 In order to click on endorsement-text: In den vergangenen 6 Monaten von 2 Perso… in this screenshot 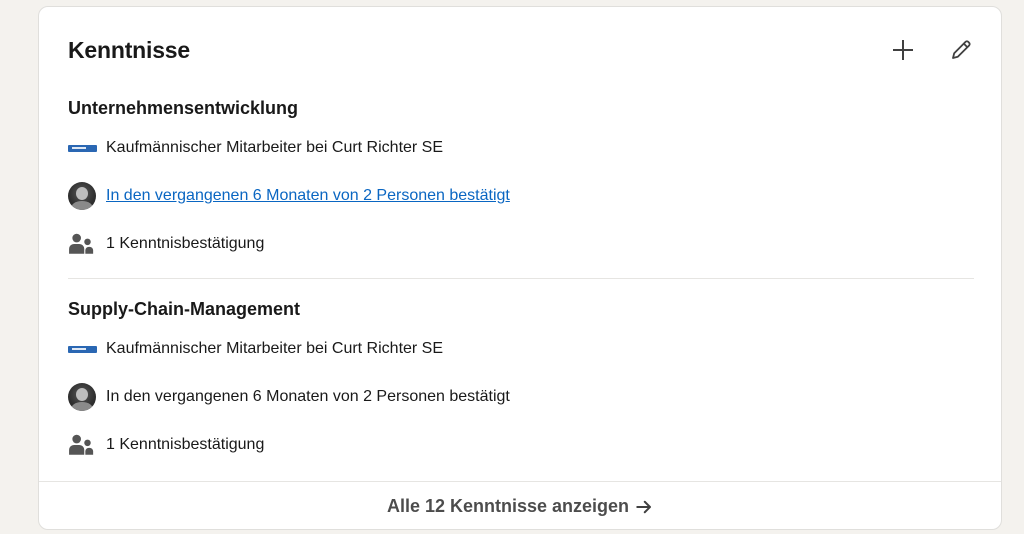, I will do `click(308, 396)`.